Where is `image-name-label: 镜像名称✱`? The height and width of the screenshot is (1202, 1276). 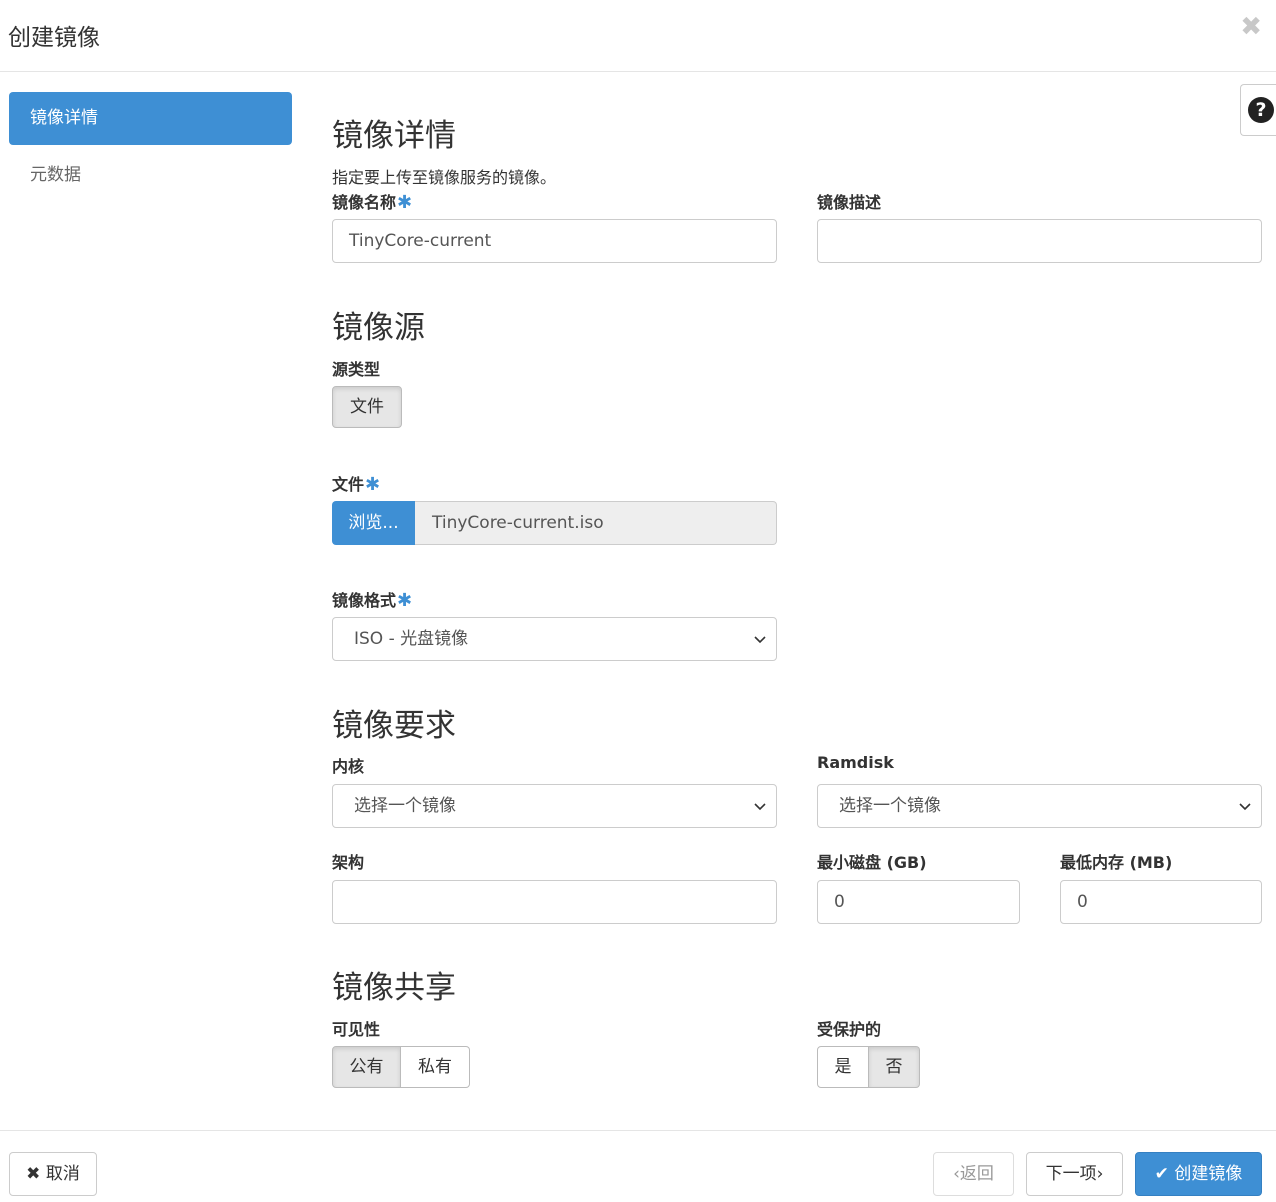
image-name-label: 镜像名称✱ is located at coordinates (372, 201).